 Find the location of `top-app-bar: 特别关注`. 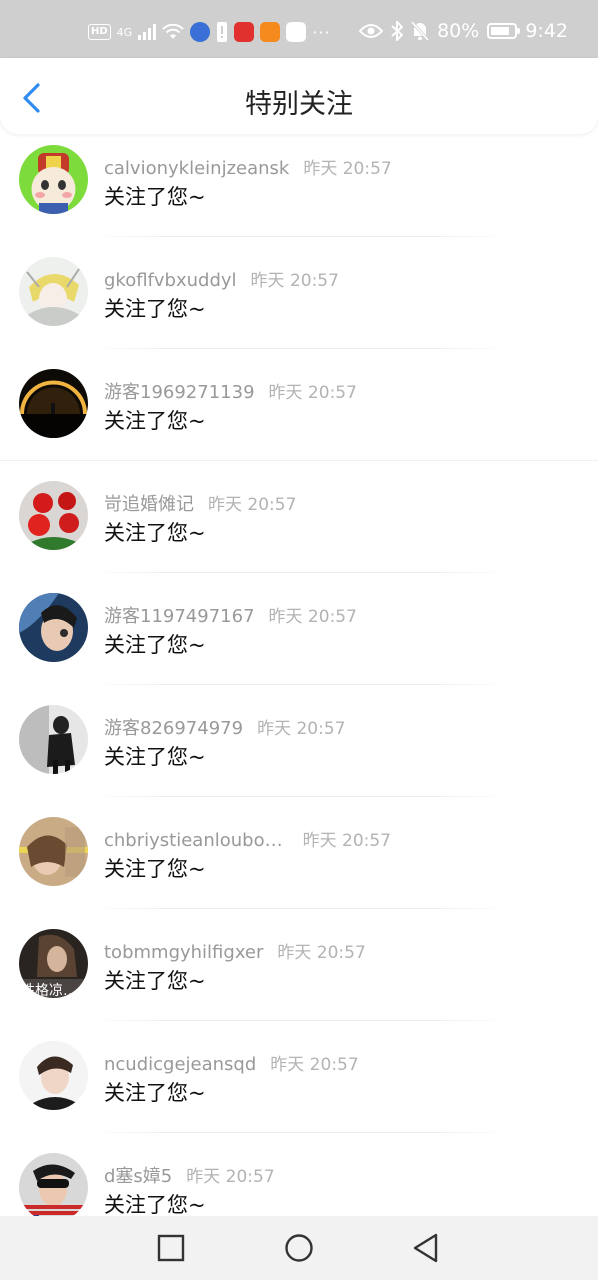

top-app-bar: 特别关注 is located at coordinates (299, 96).